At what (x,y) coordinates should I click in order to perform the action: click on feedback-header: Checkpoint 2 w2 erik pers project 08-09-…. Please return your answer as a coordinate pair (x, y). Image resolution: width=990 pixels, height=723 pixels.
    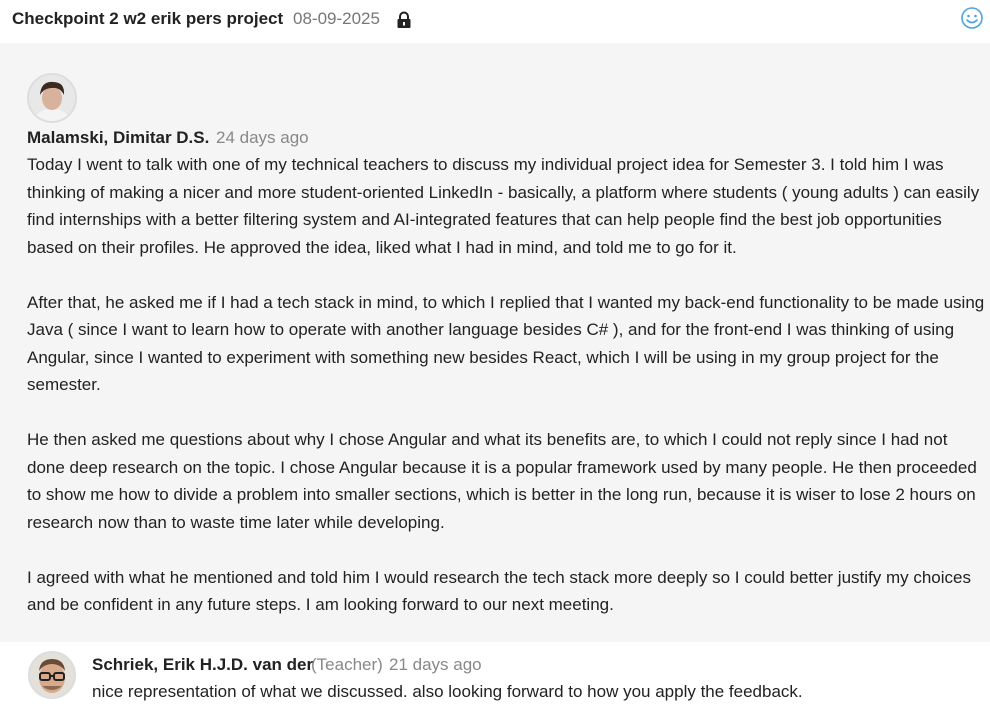
    Looking at the image, I should click on (495, 21).